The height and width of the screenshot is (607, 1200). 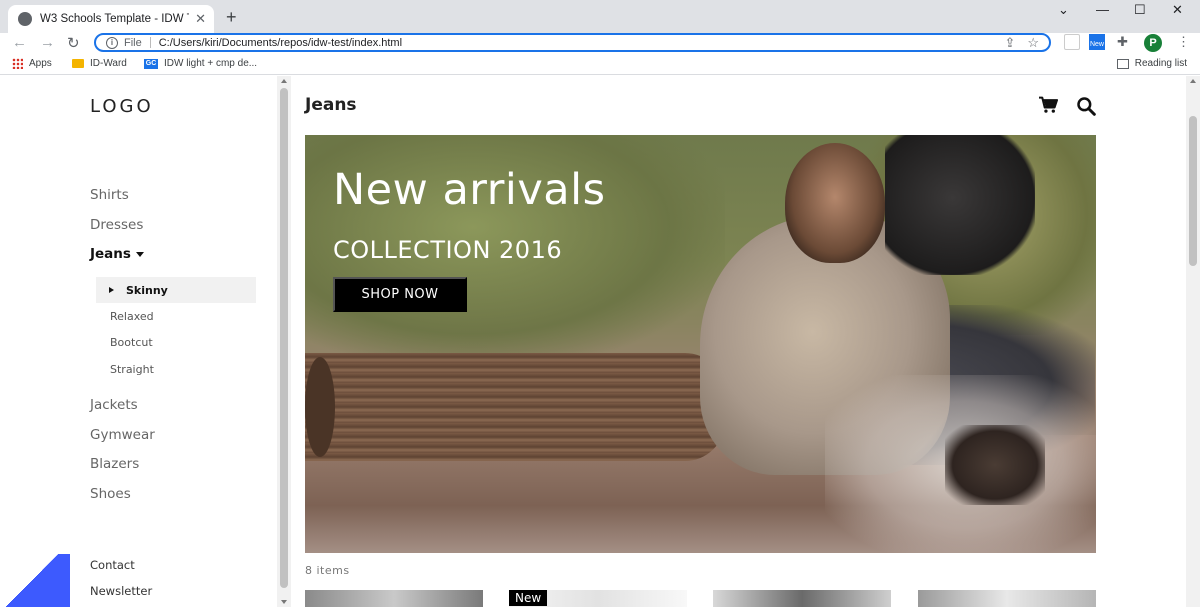 What do you see at coordinates (284, 338) in the screenshot?
I see `sidebar-scrollbar-thumb` at bounding box center [284, 338].